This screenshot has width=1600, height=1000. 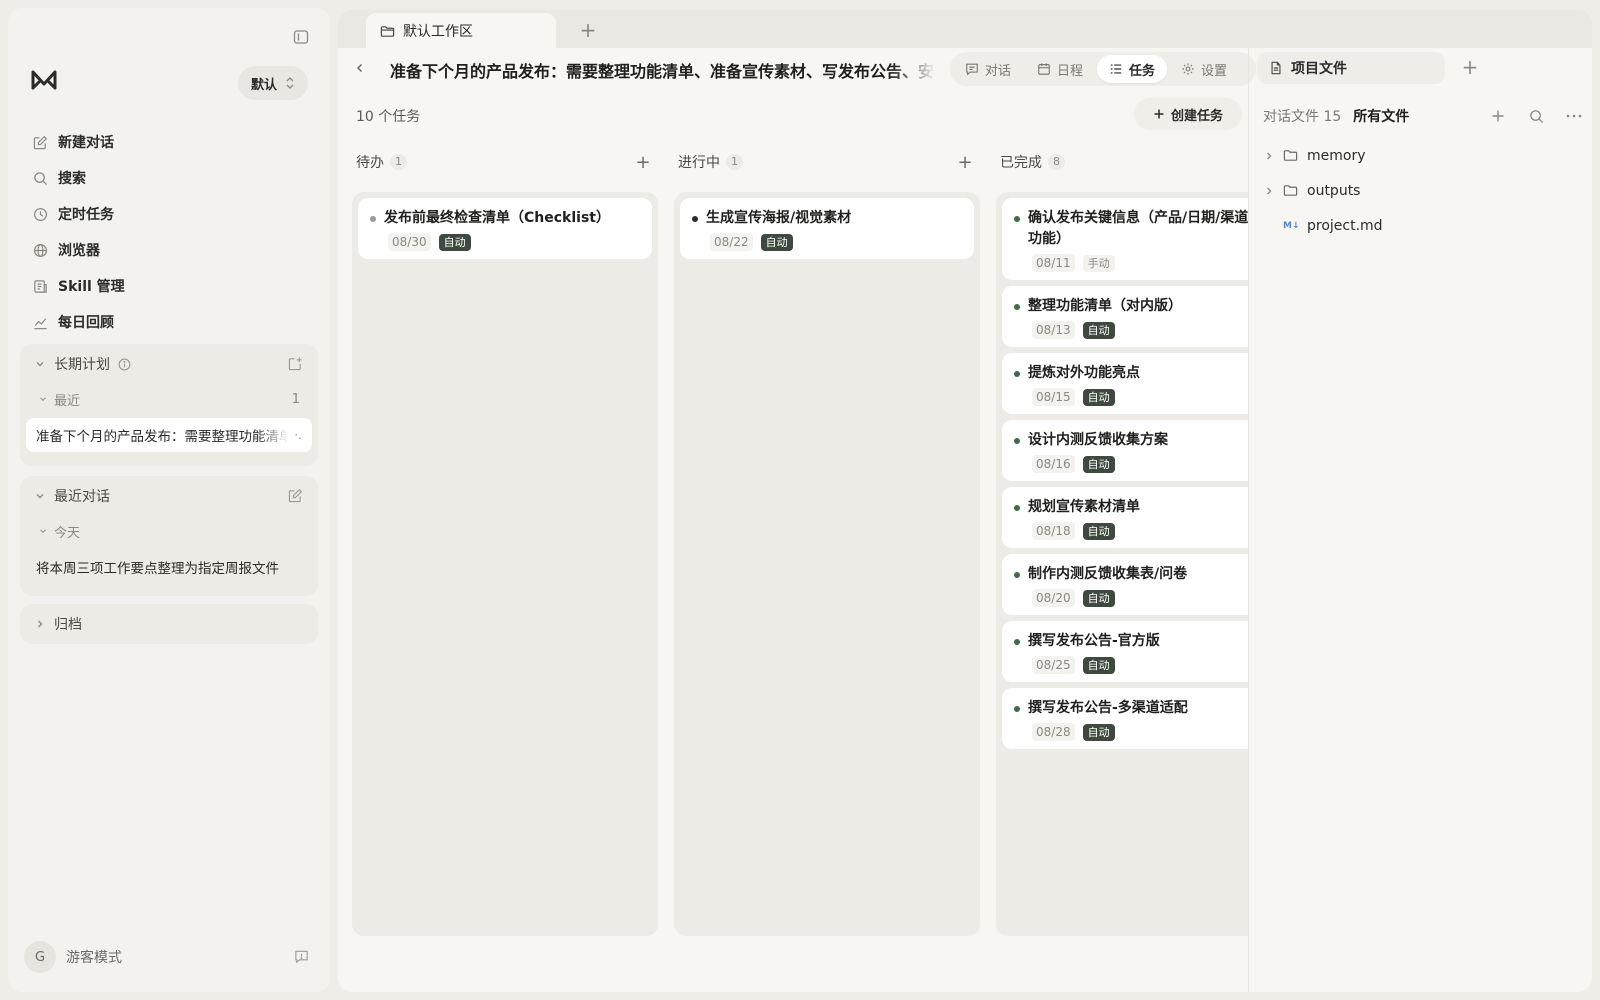 I want to click on tab-tasks: 任务, so click(x=1132, y=69).